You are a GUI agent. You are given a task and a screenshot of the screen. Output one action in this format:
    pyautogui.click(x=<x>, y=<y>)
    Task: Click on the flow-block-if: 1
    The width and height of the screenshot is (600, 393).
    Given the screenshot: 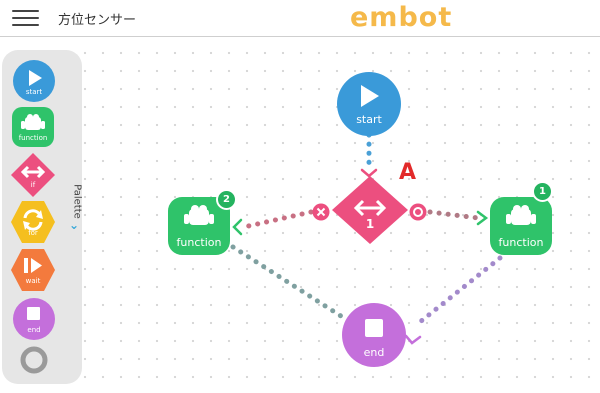 What is the action you would take?
    pyautogui.click(x=370, y=210)
    